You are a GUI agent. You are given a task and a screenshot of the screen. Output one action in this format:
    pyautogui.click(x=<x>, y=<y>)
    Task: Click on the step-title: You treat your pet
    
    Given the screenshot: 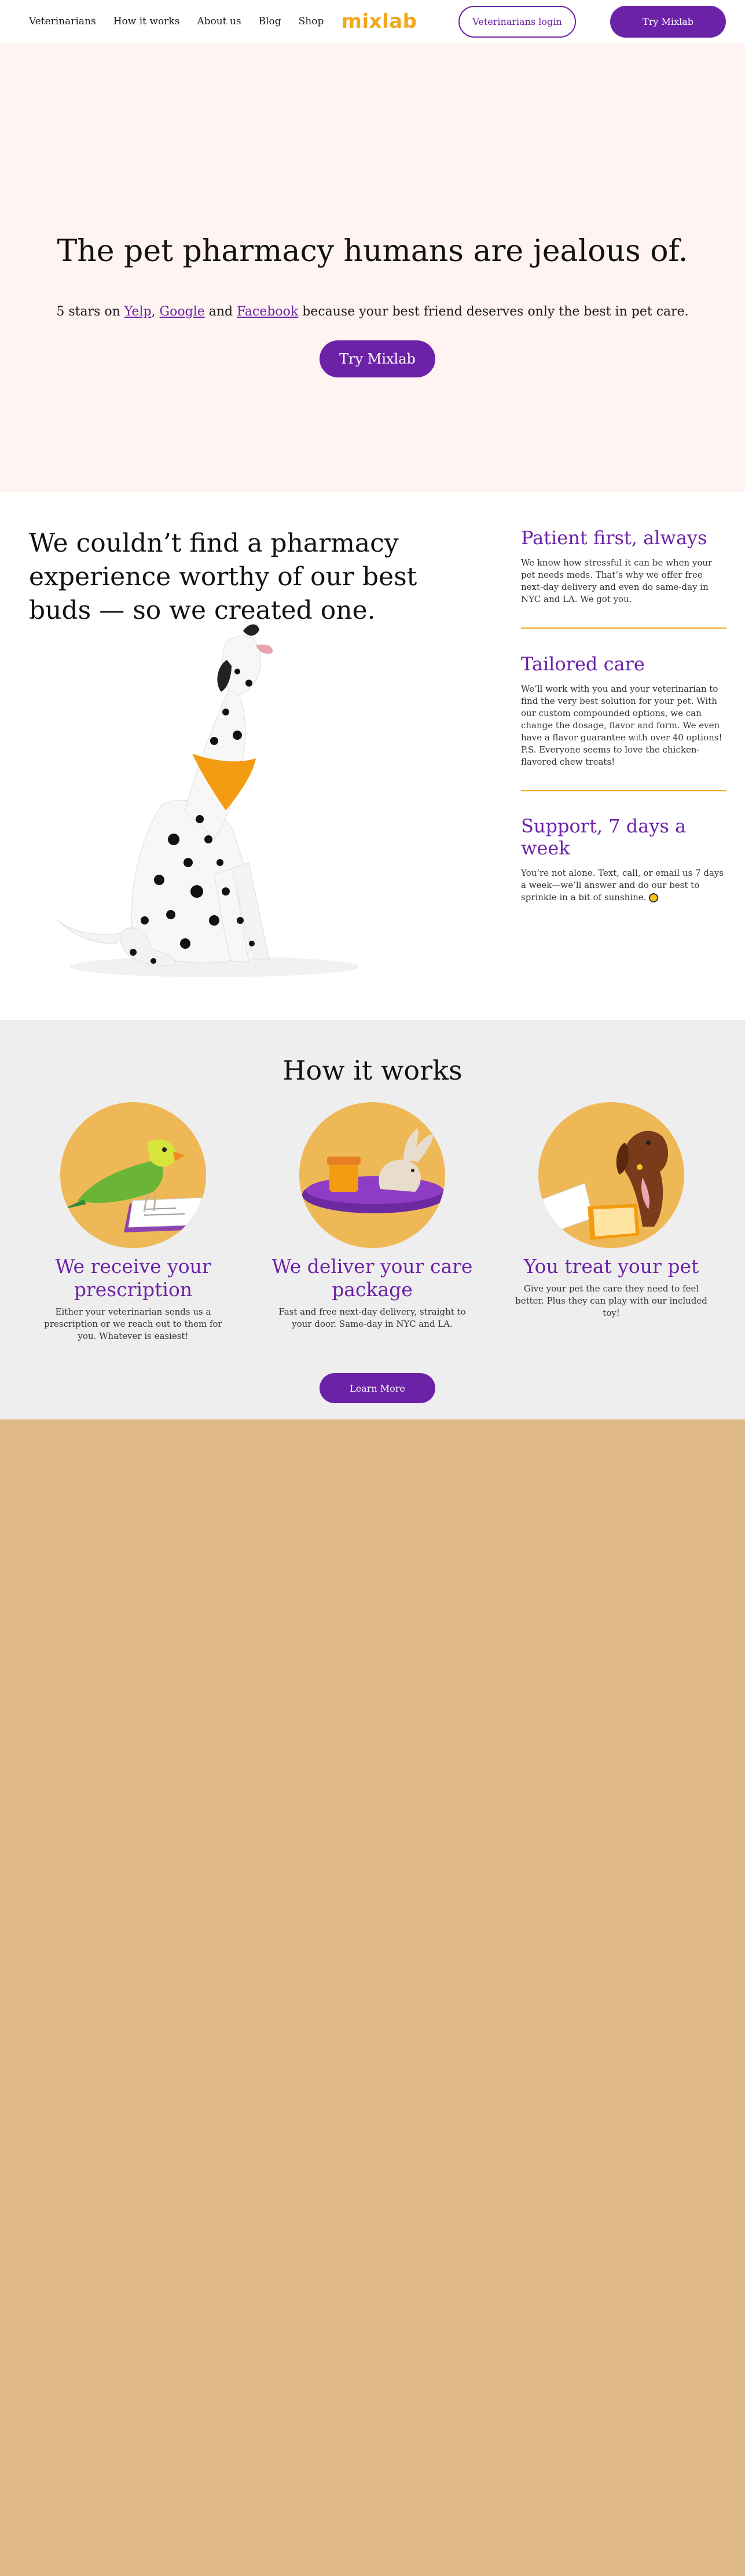 What is the action you would take?
    pyautogui.click(x=611, y=1266)
    